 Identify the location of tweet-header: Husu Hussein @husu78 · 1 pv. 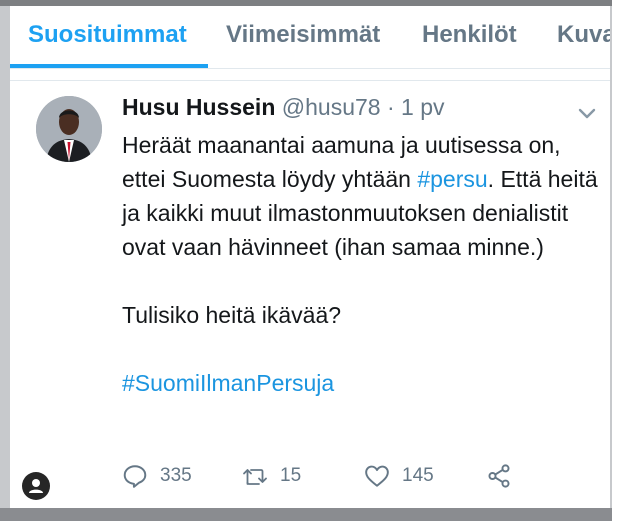
(283, 107).